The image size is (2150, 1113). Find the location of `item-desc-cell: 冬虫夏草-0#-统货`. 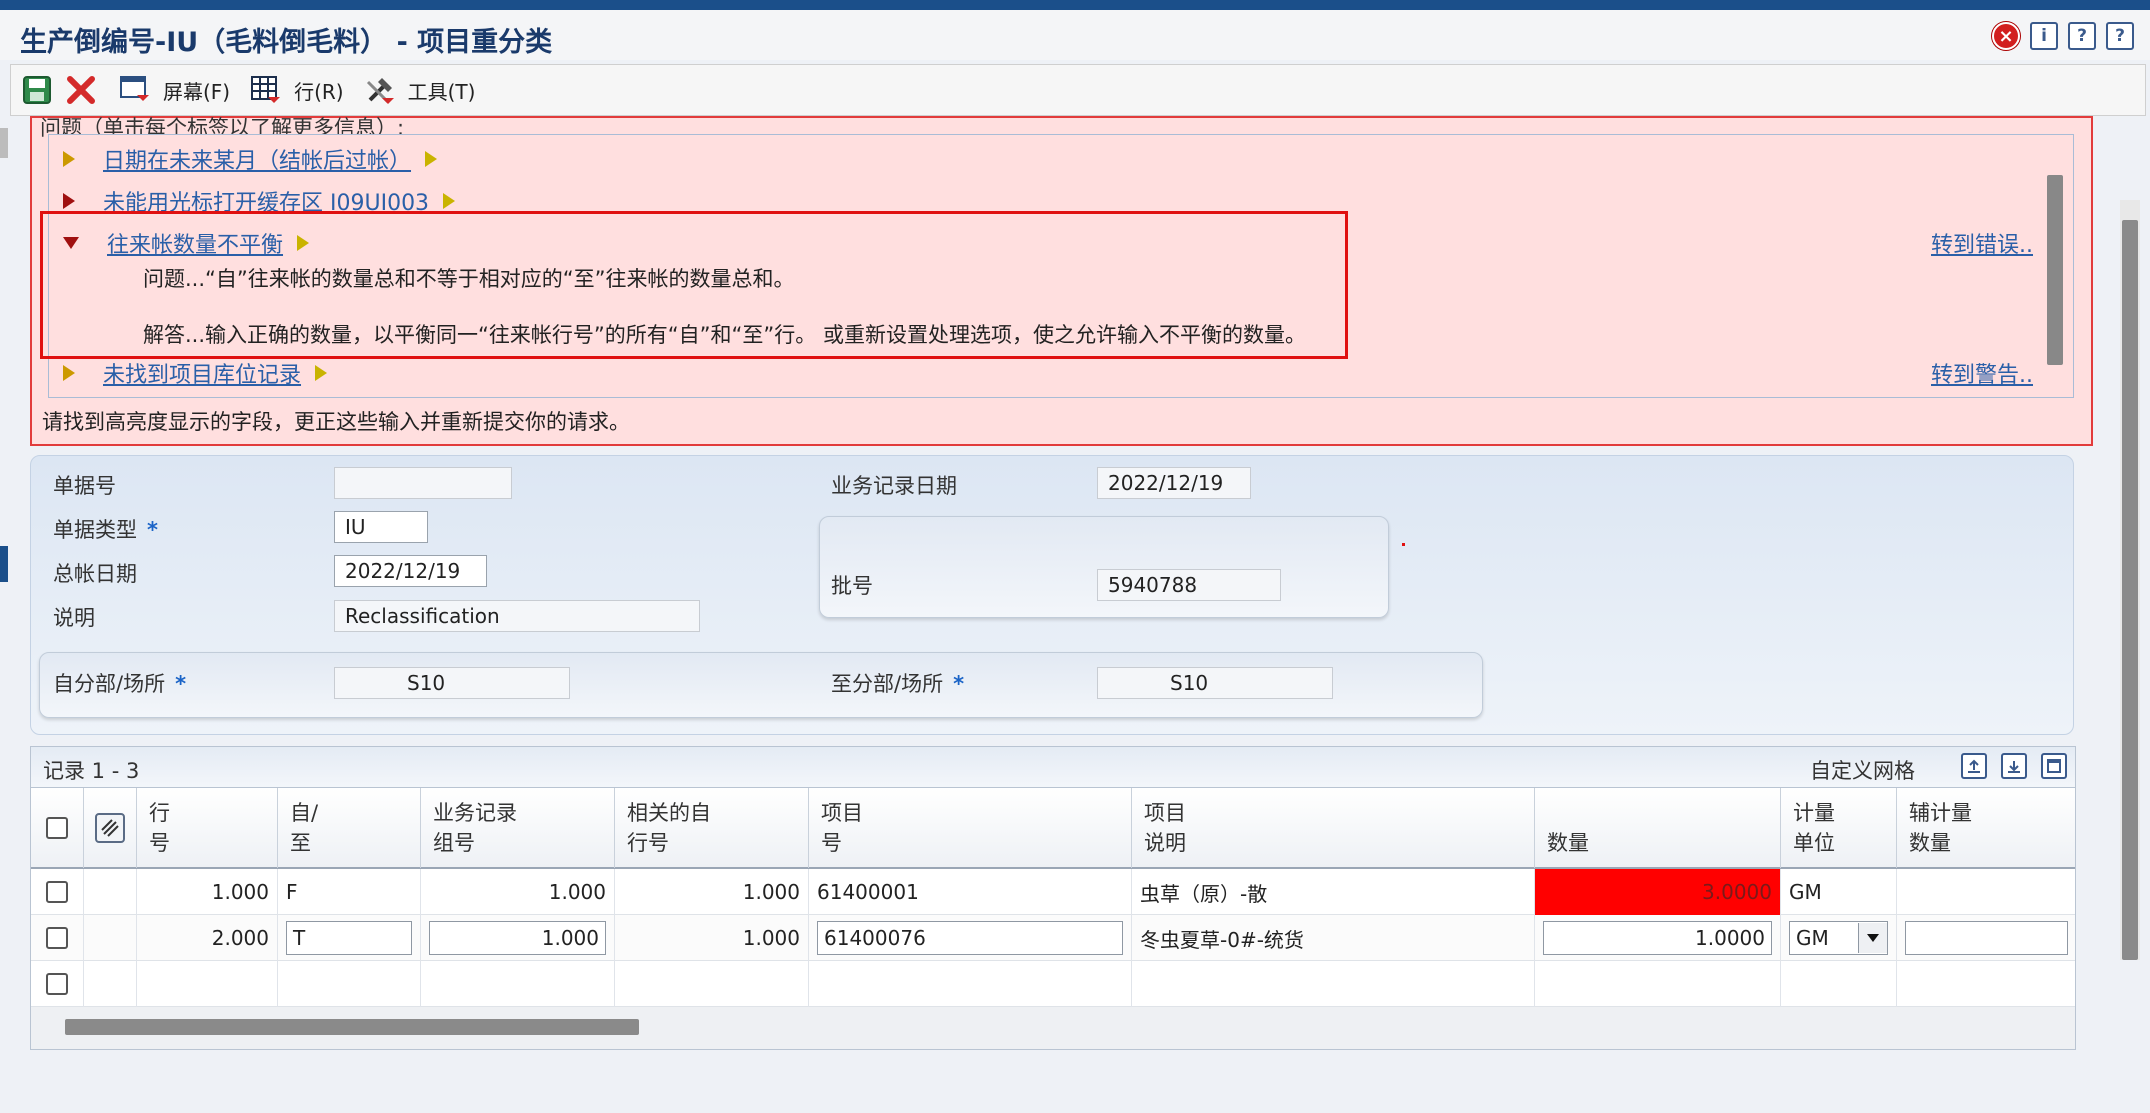

item-desc-cell: 冬虫夏草-0#-统货 is located at coordinates (1333, 938).